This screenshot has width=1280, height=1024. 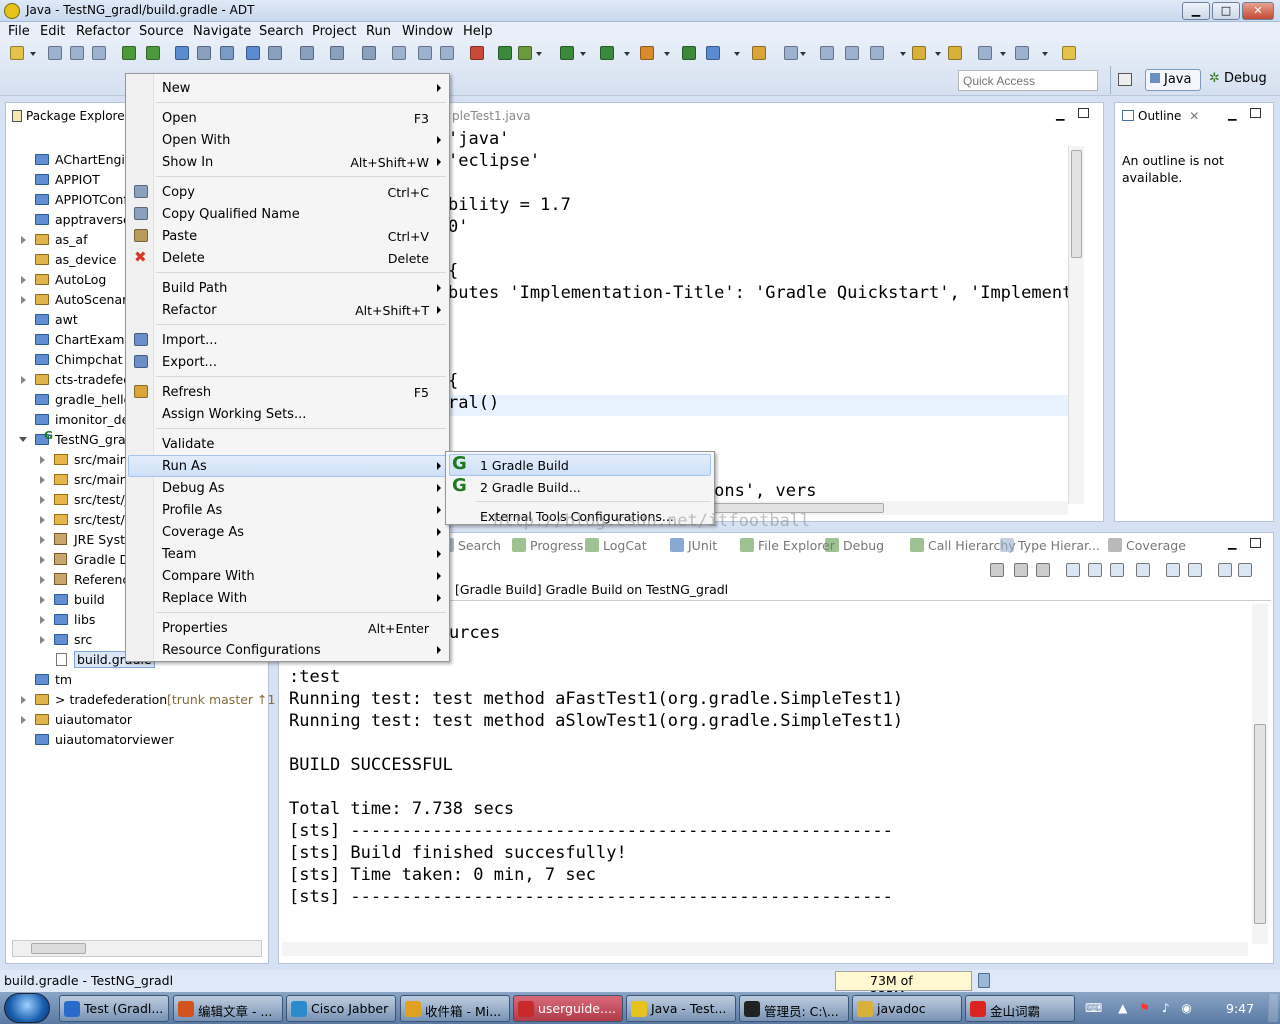 What do you see at coordinates (1232, 543) in the screenshot?
I see `console-minimize-icon: ▁` at bounding box center [1232, 543].